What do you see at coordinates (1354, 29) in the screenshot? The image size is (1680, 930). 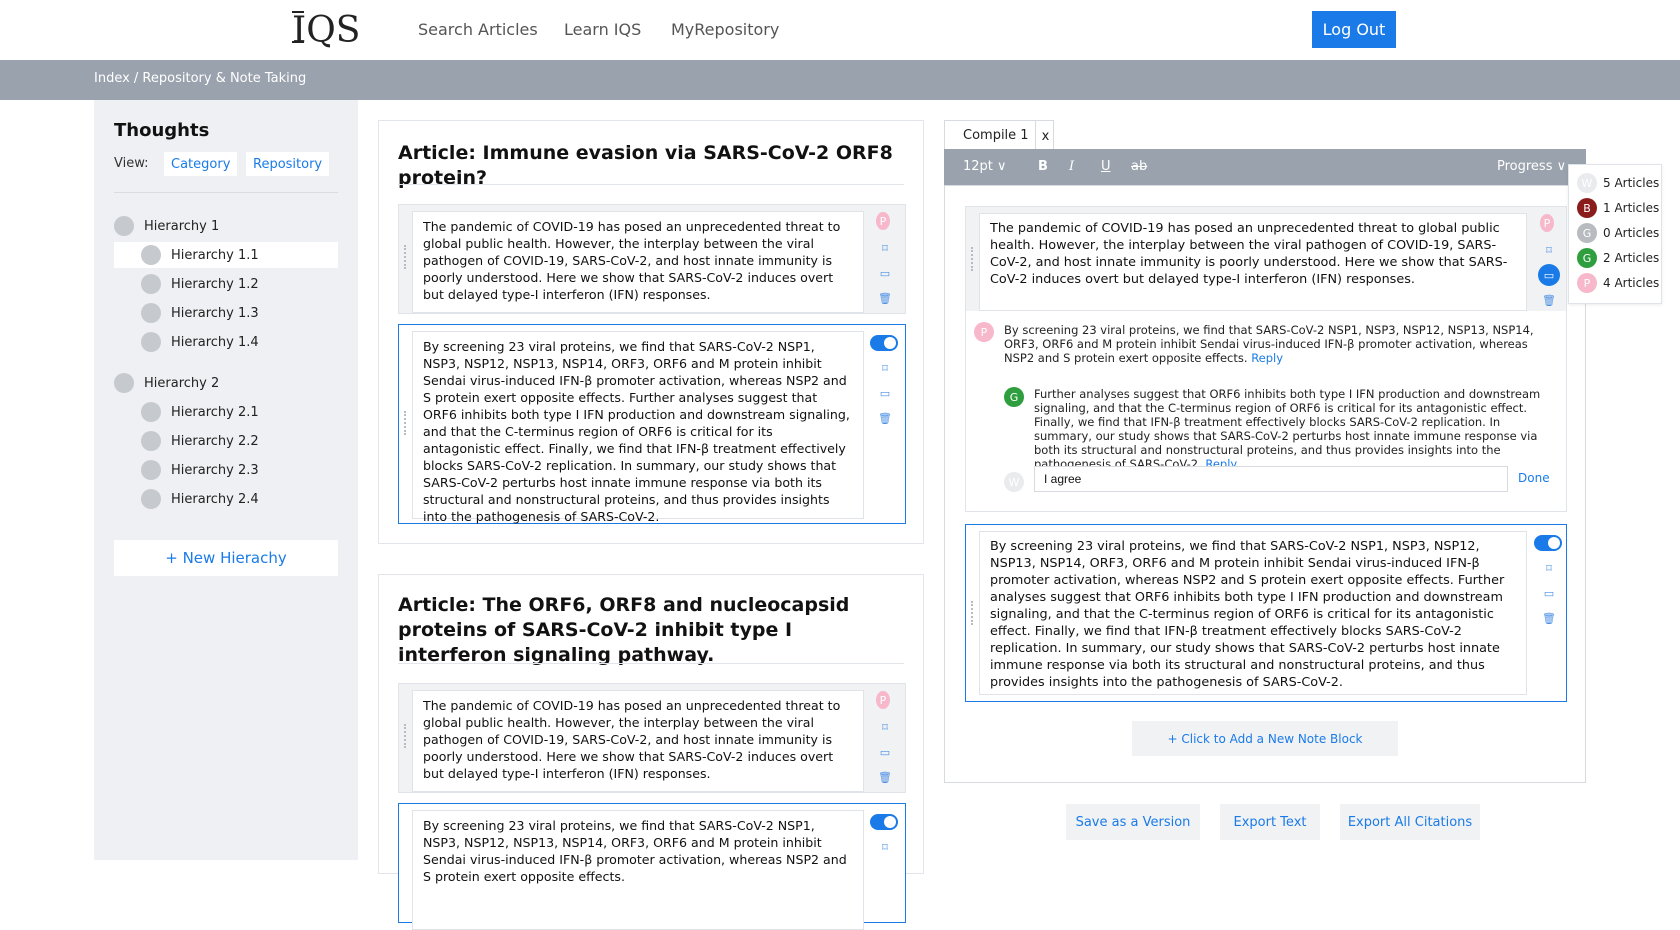 I see `logout-button: Log Out` at bounding box center [1354, 29].